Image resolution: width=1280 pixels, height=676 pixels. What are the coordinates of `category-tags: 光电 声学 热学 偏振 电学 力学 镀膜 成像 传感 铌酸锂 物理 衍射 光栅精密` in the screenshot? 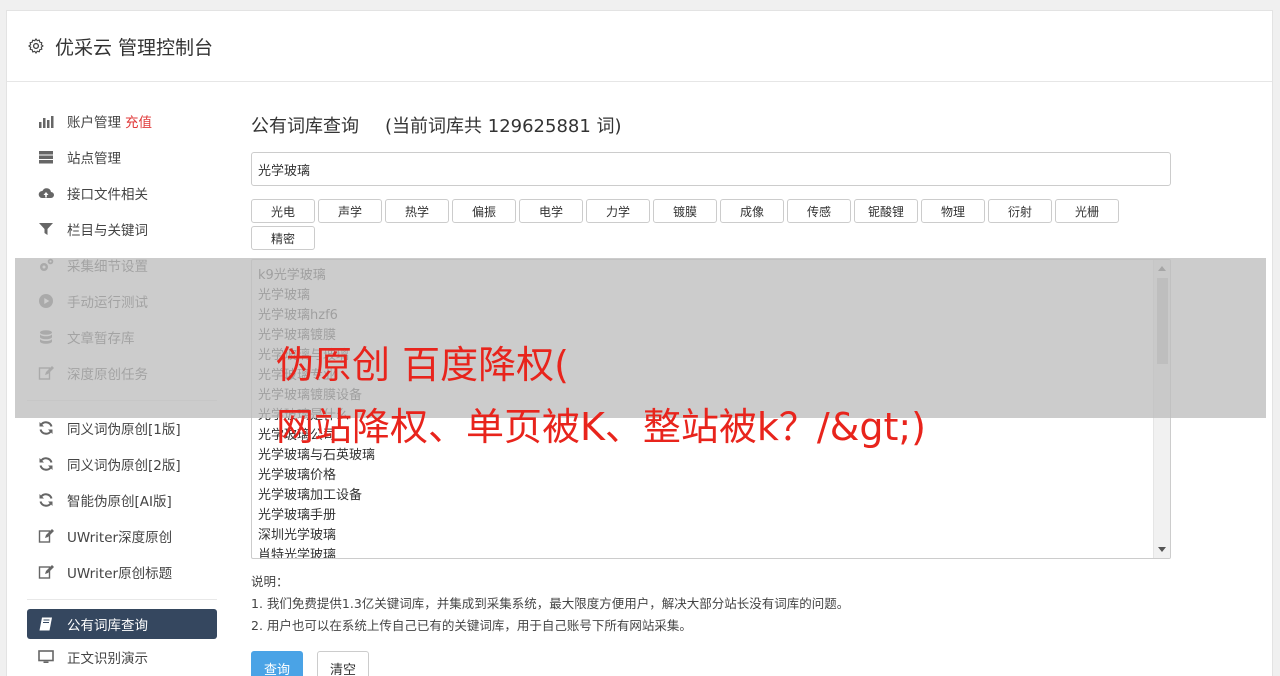 It's located at (711, 224).